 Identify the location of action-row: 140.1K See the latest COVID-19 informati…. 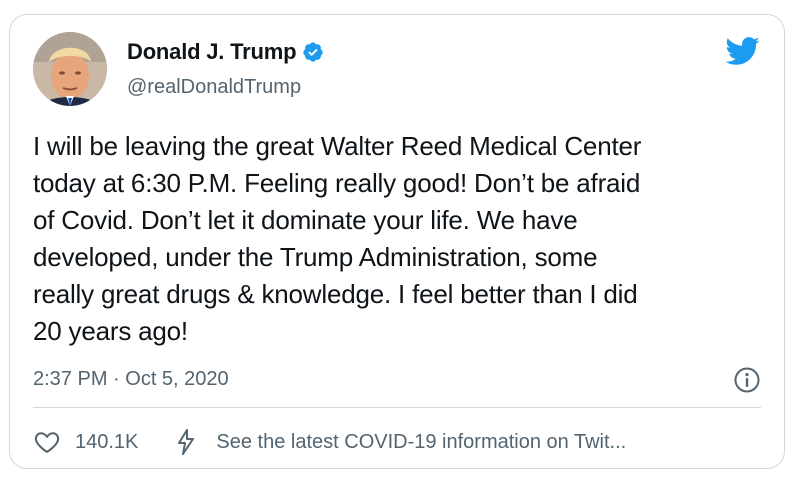
(329, 442).